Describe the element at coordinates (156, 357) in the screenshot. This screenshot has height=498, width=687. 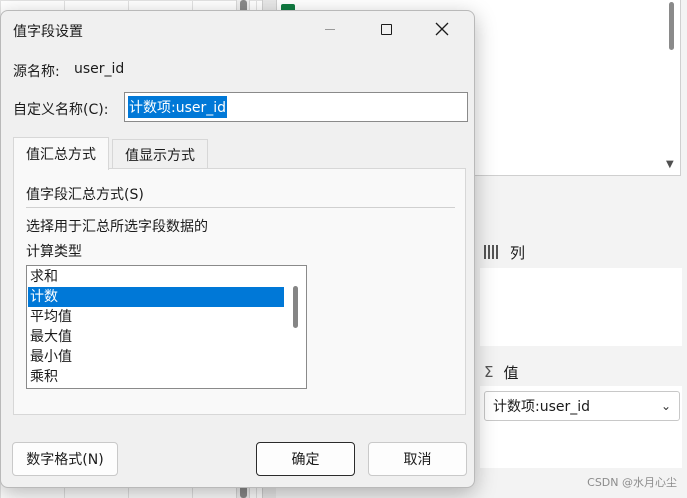
I see `list-item: 最小值` at that location.